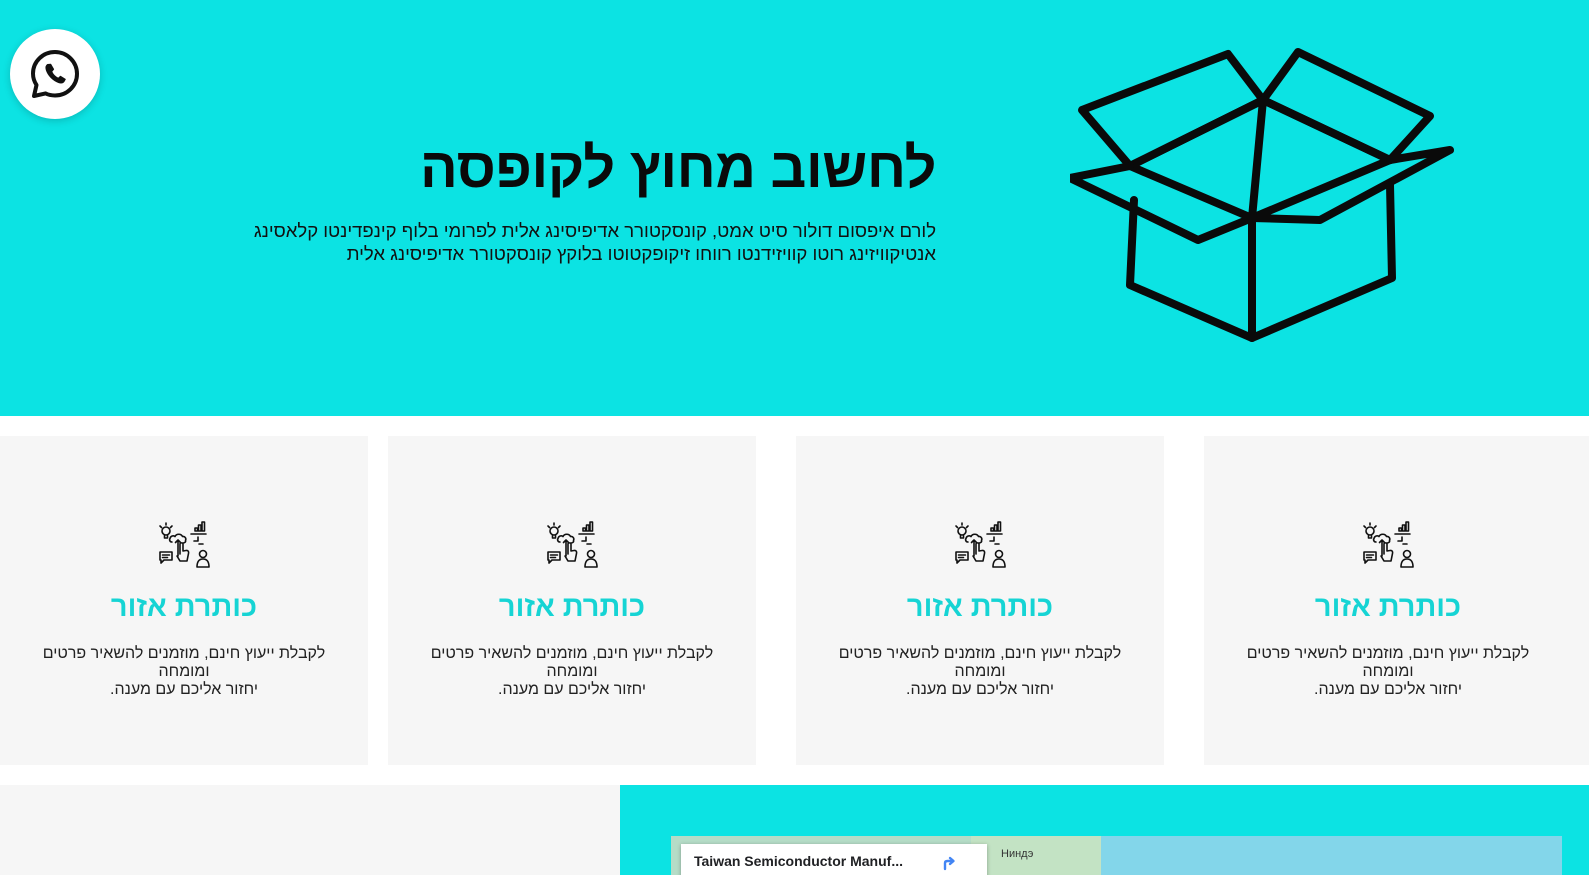 This screenshot has width=1589, height=875. What do you see at coordinates (678, 167) in the screenshot?
I see `hero-title: לחשוב מחוץ לקופסה` at bounding box center [678, 167].